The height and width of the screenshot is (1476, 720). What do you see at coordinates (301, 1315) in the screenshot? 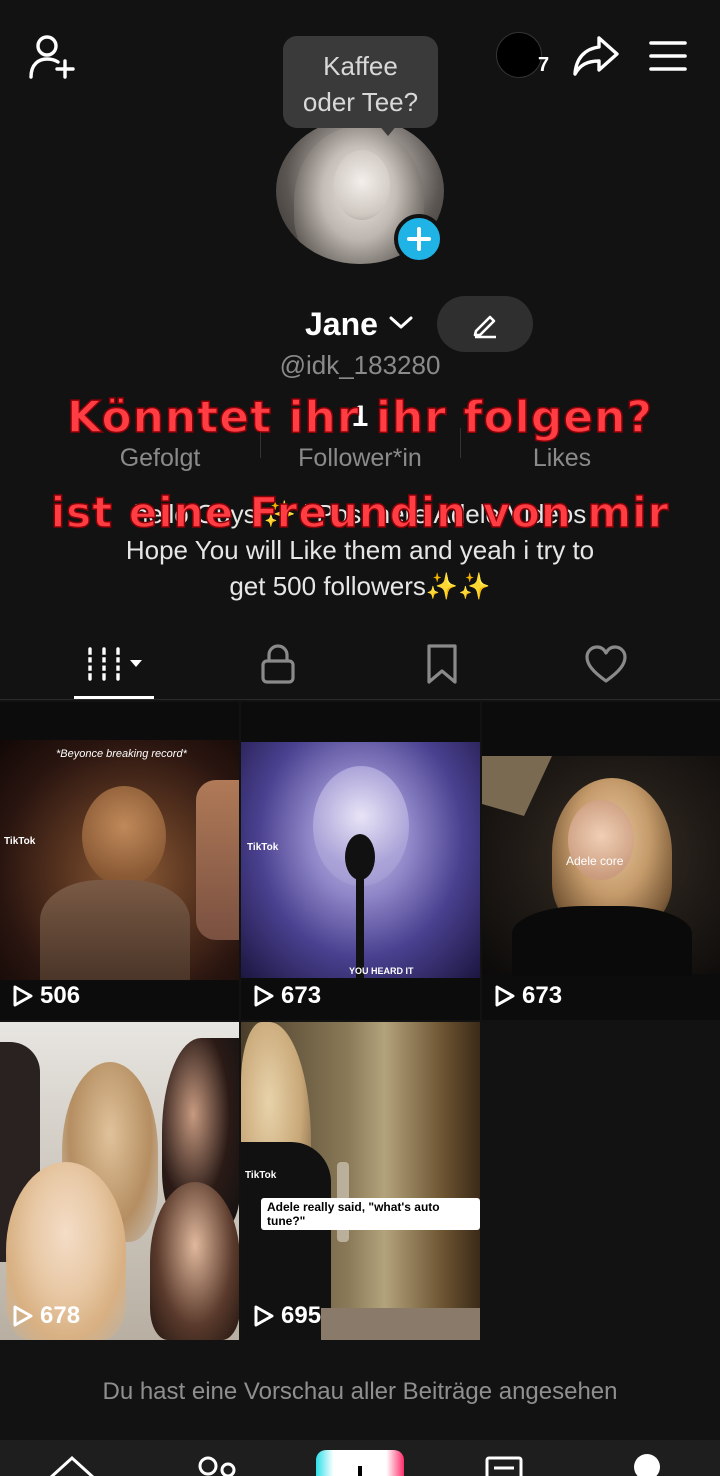
I see `view-count-value: 695` at bounding box center [301, 1315].